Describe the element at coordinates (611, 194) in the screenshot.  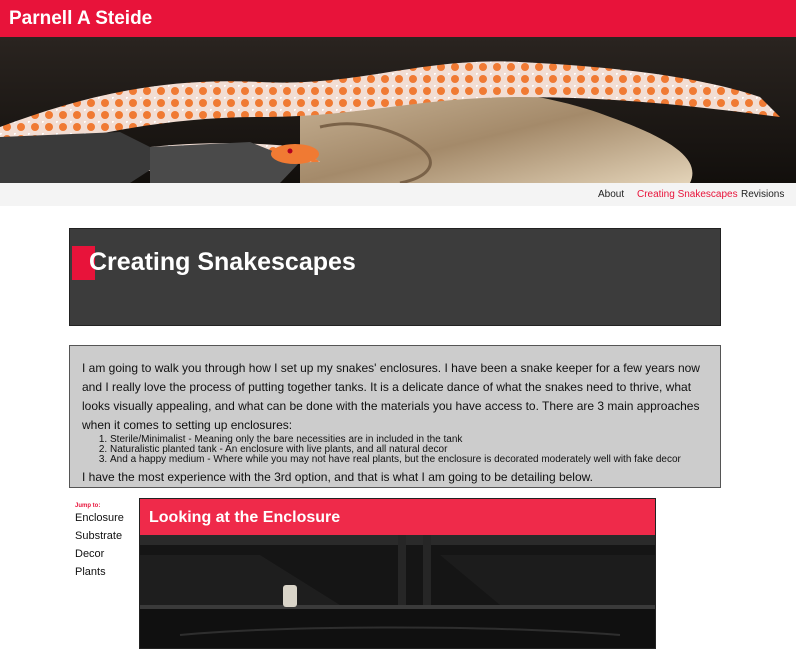
I see `nav-link-about: About` at that location.